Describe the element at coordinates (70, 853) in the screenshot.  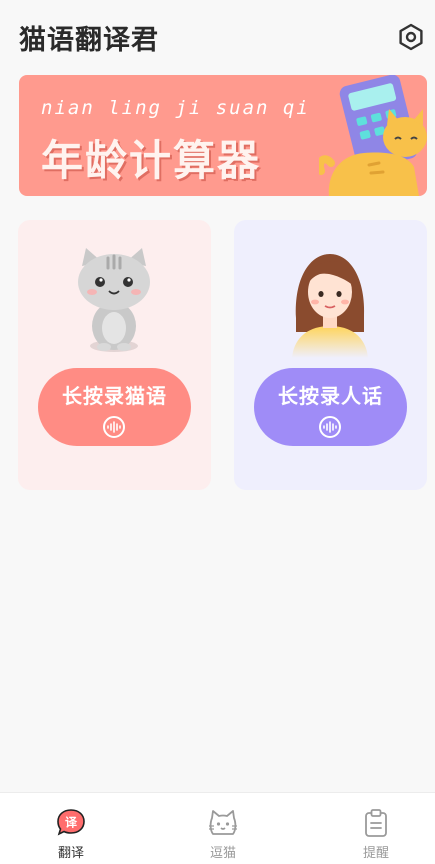
I see `nav-label-translate: 翻译` at that location.